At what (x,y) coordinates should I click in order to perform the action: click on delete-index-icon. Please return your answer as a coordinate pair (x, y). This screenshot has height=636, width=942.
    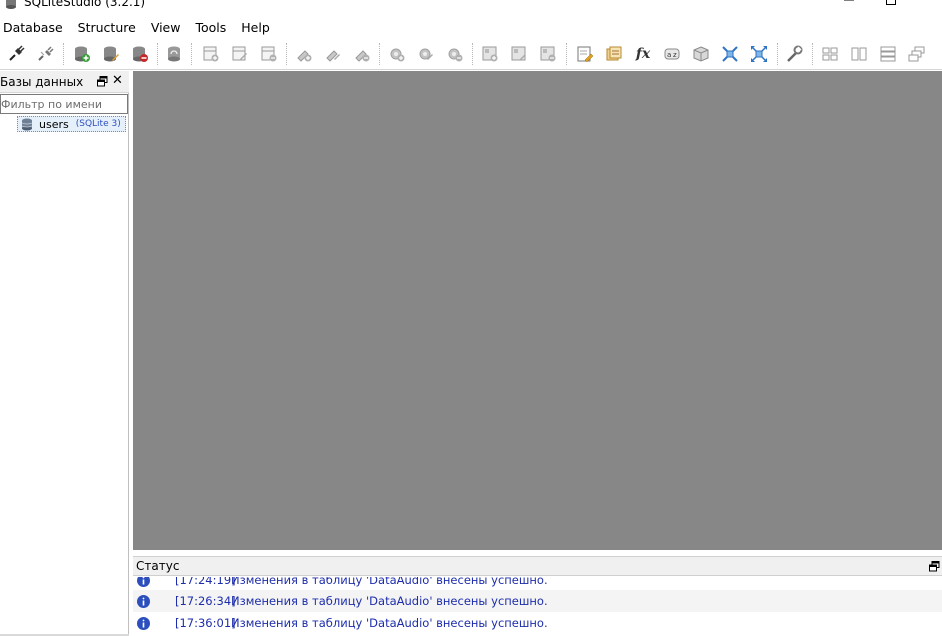
    Looking at the image, I should click on (362, 56).